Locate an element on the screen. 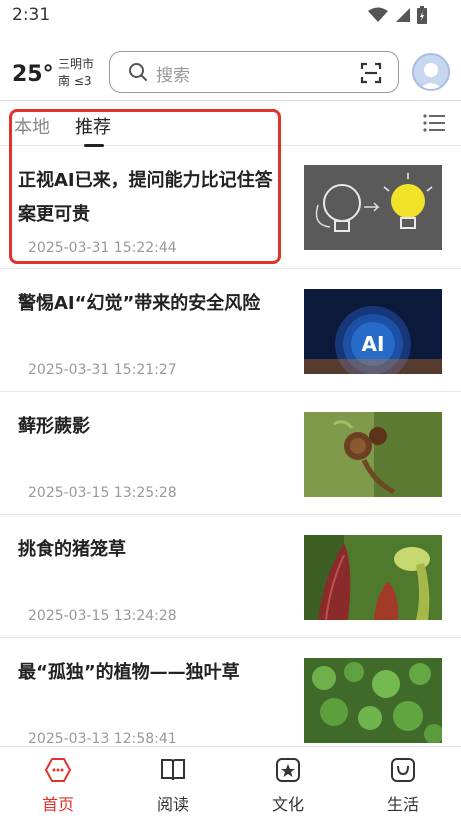  news-title: 正视AI已来，提问能力比记住答案更可贵 is located at coordinates (145, 197).